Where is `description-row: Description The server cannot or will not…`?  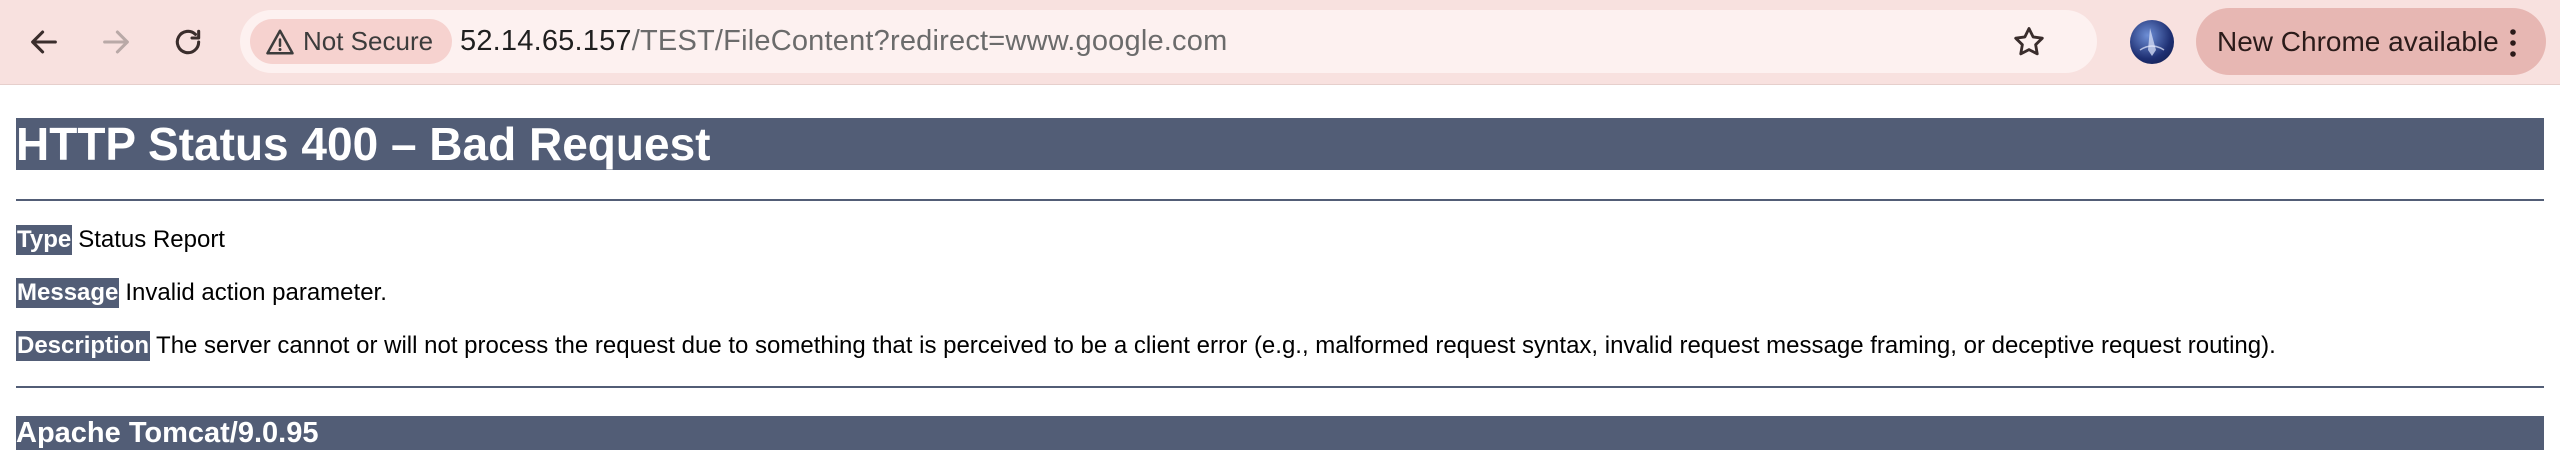
description-row: Description The server cannot or will not… is located at coordinates (1146, 346).